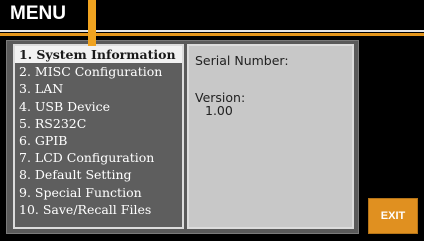  I want to click on menu-item-misc-configuration: 2. MISC Configuration, so click(98, 71).